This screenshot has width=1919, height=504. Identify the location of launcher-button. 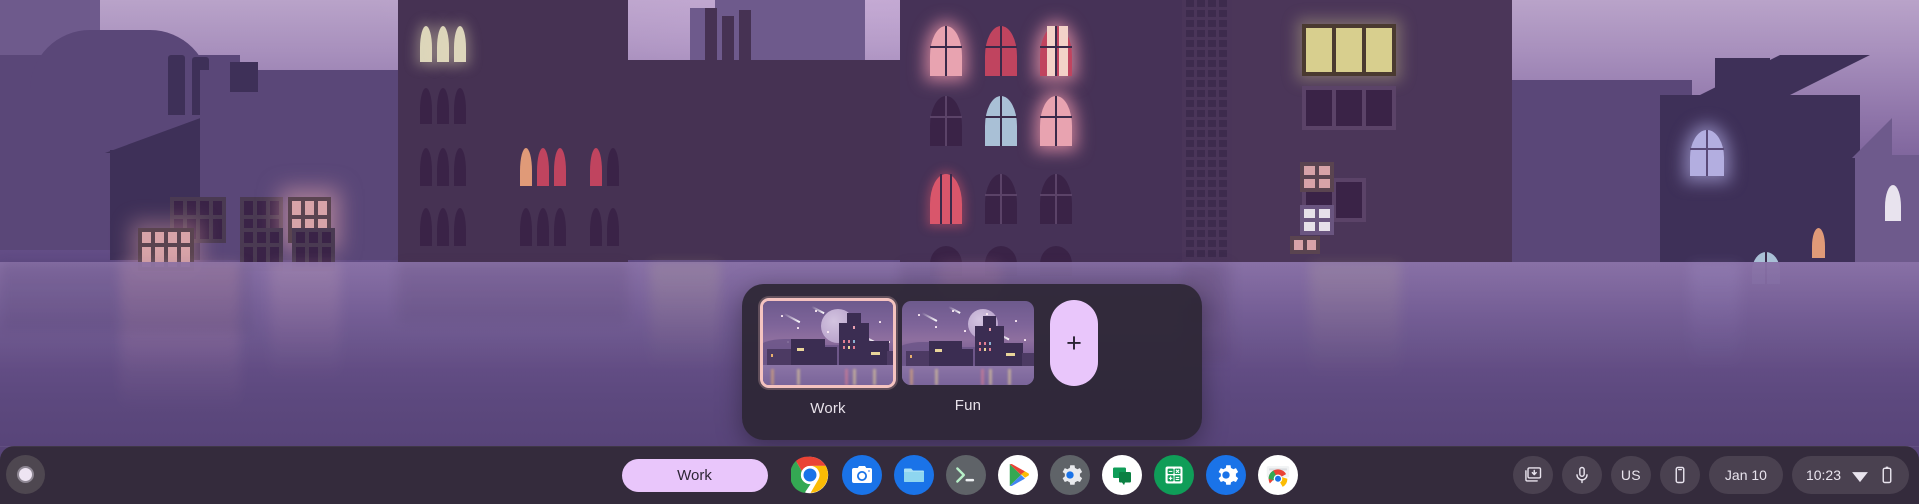
(25, 474).